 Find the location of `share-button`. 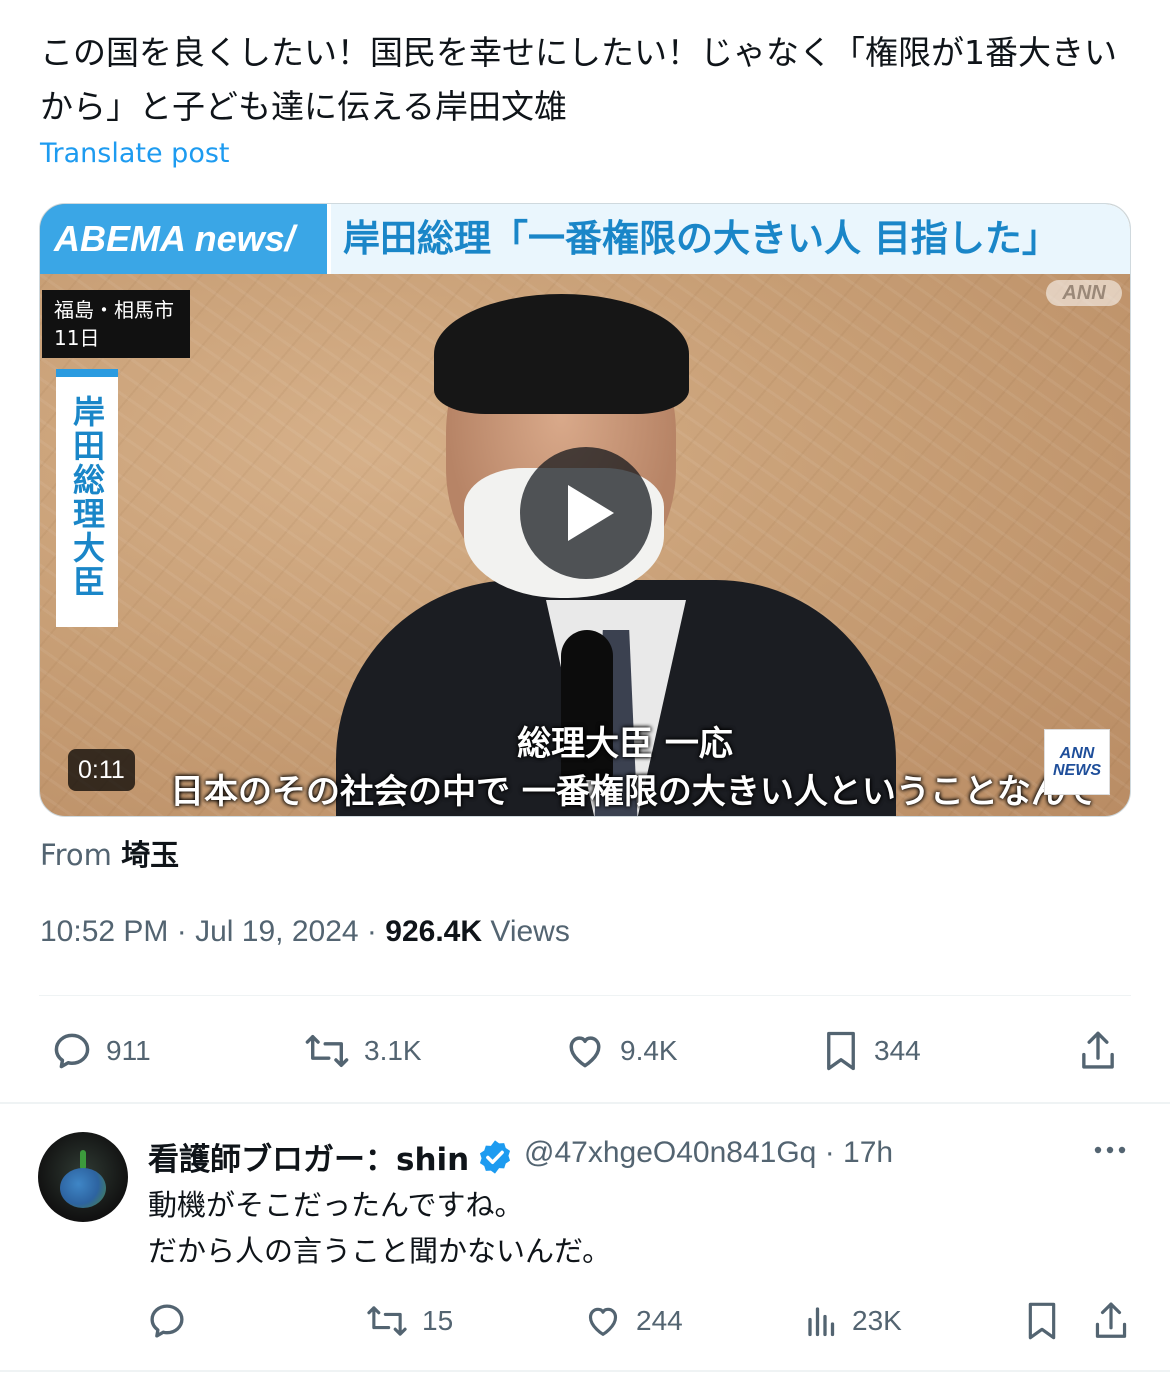

share-button is located at coordinates (1104, 1051).